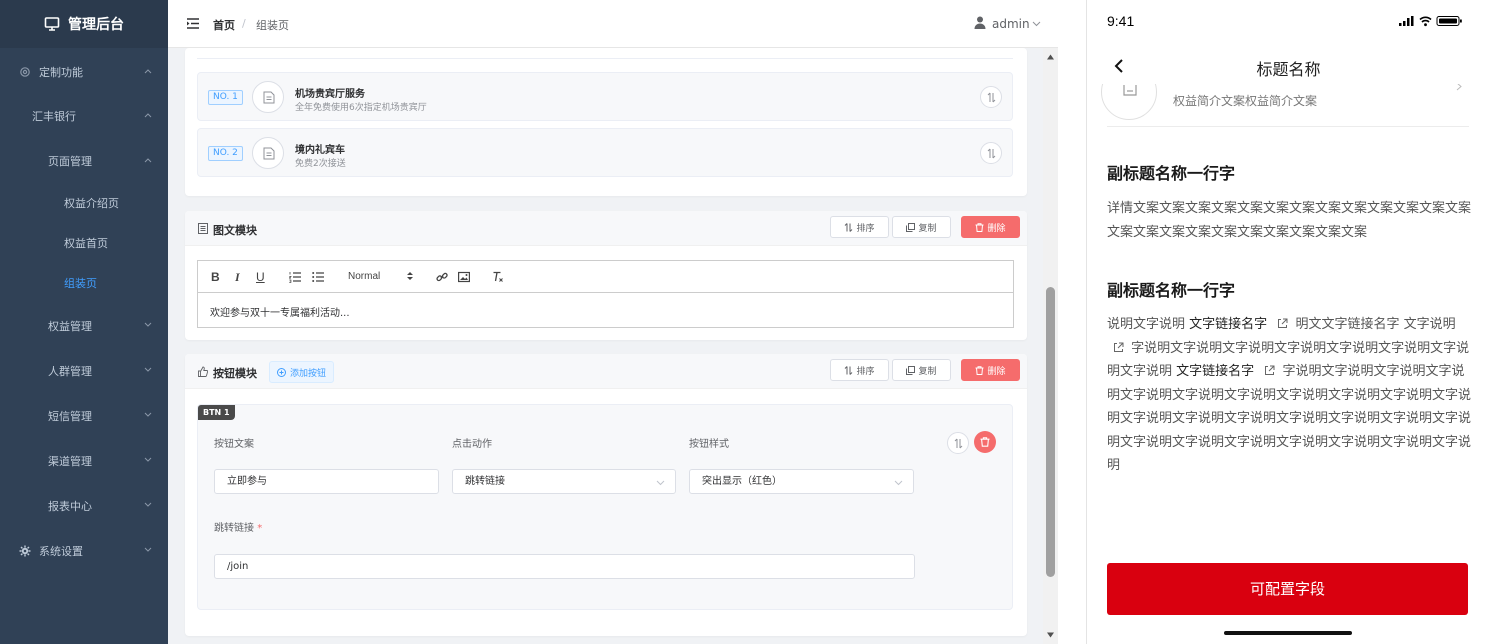 The image size is (1489, 644). What do you see at coordinates (203, 371) in the screenshot?
I see `thumbs-up-icon` at bounding box center [203, 371].